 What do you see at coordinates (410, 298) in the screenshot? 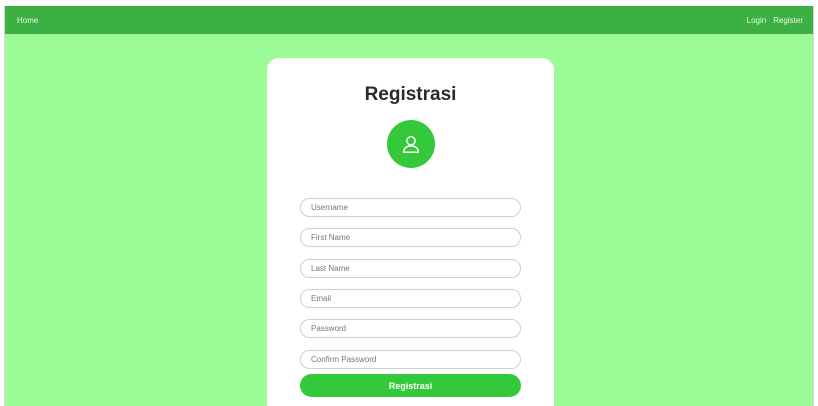
I see `email-input` at bounding box center [410, 298].